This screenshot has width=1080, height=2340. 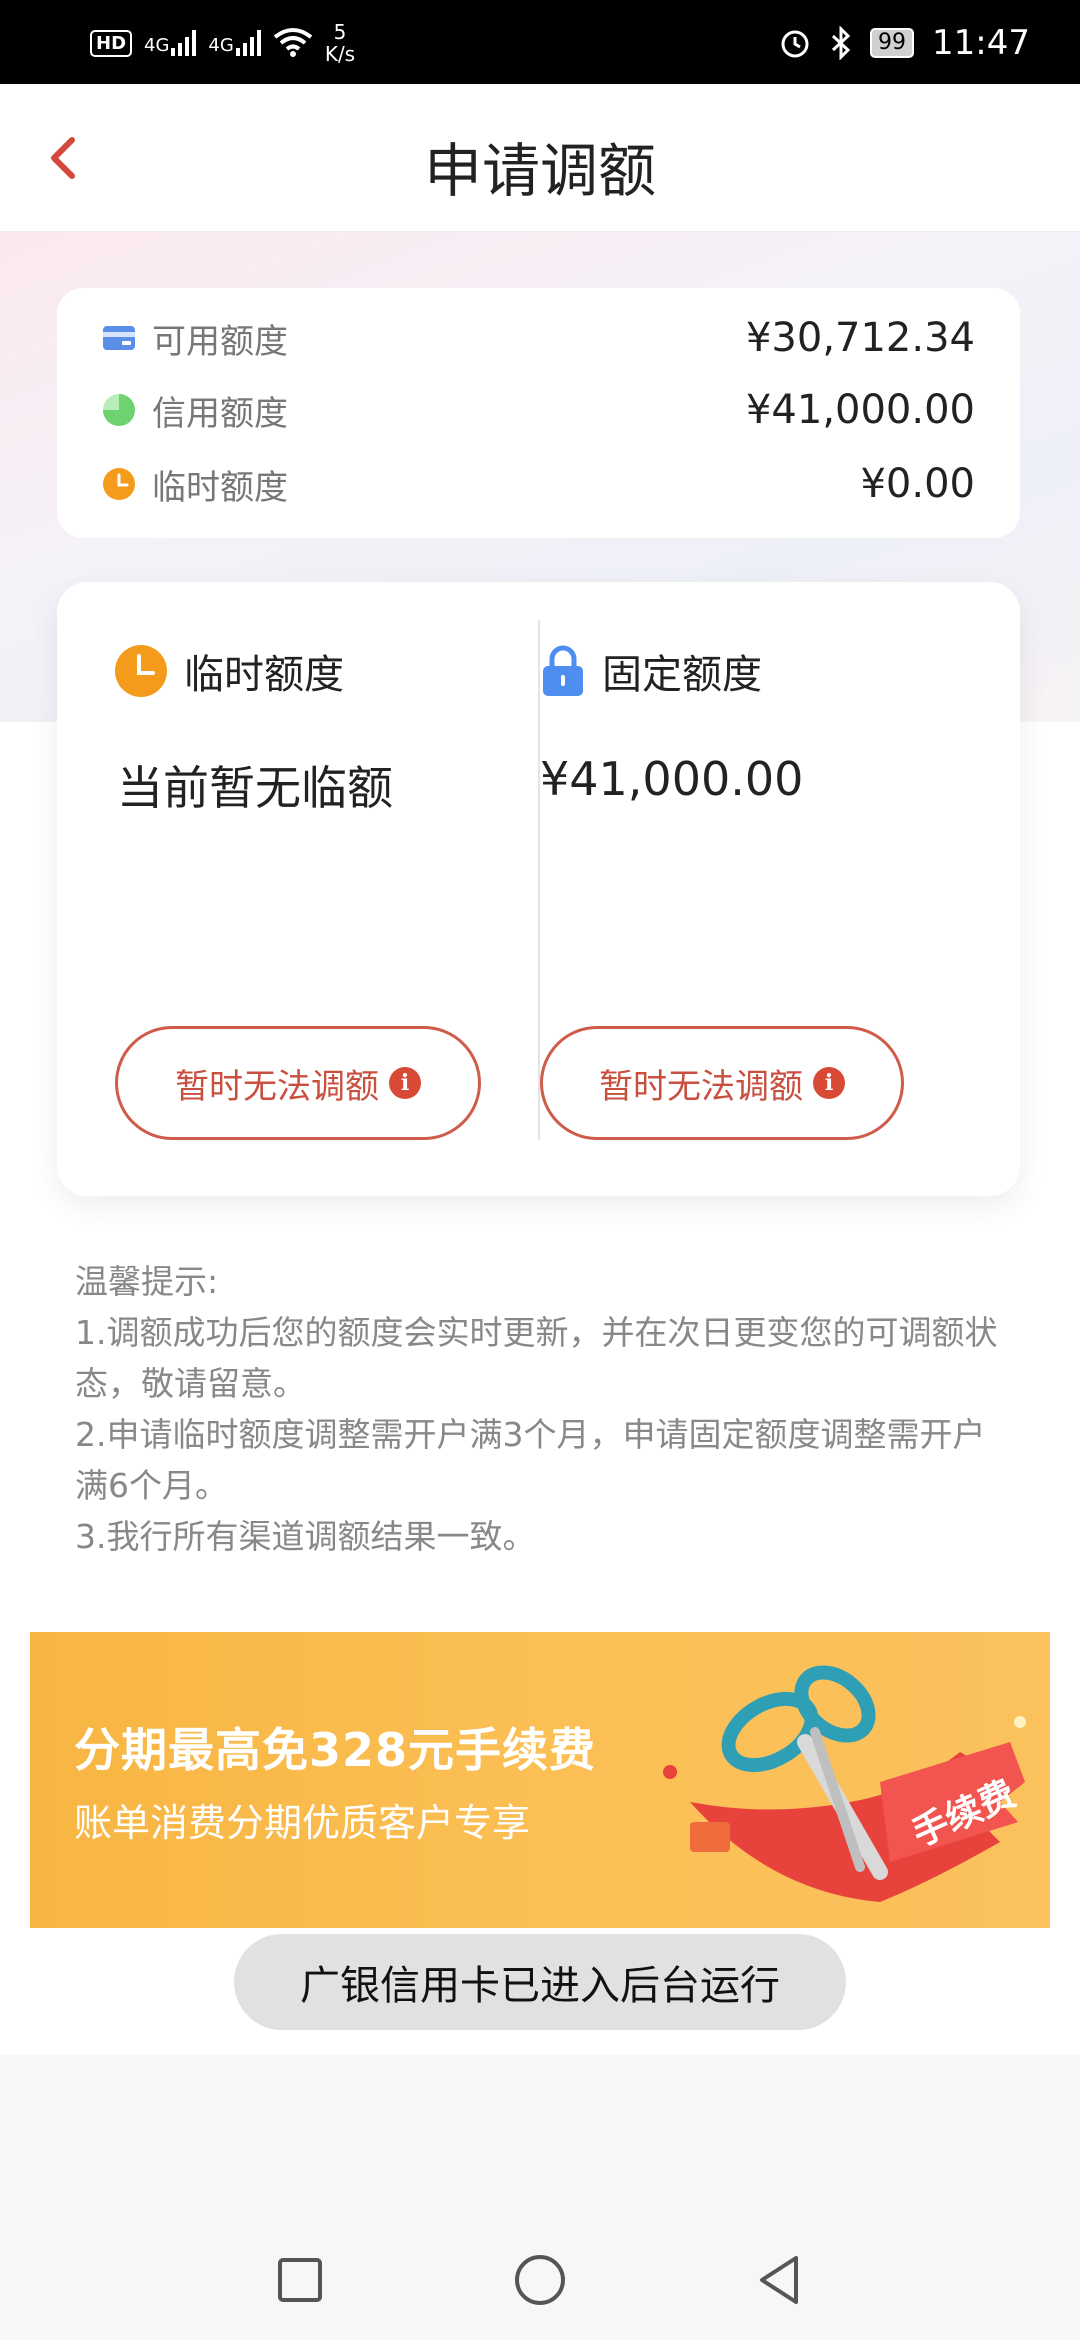 I want to click on home-icon, so click(x=540, y=2280).